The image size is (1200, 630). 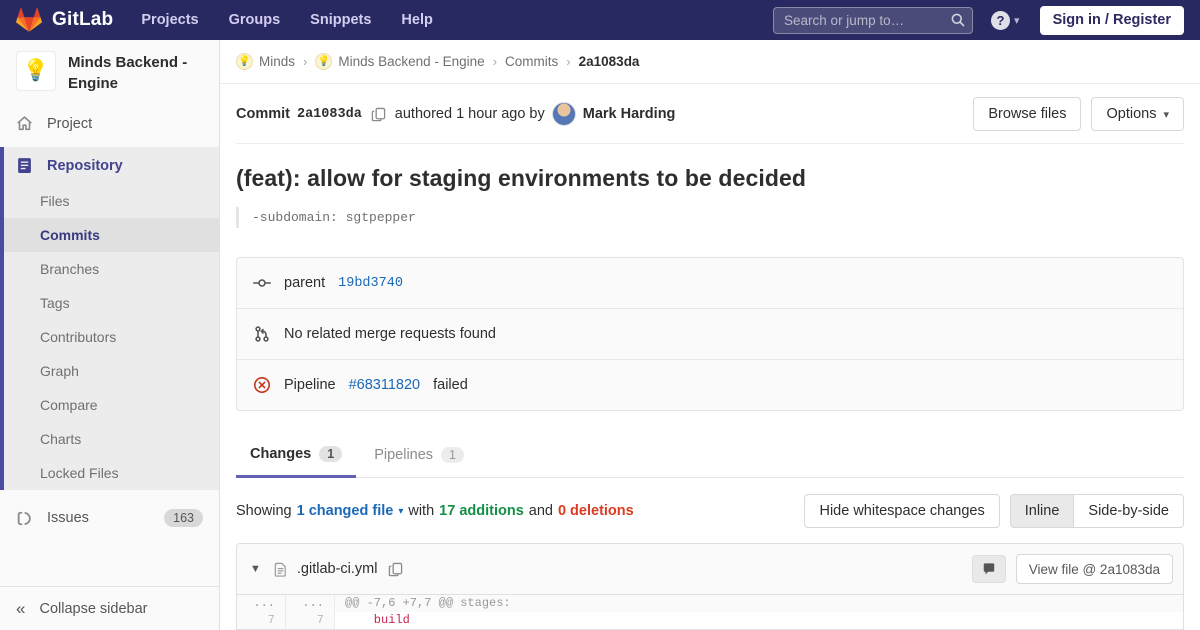 What do you see at coordinates (958, 20) in the screenshot?
I see `search-icon` at bounding box center [958, 20].